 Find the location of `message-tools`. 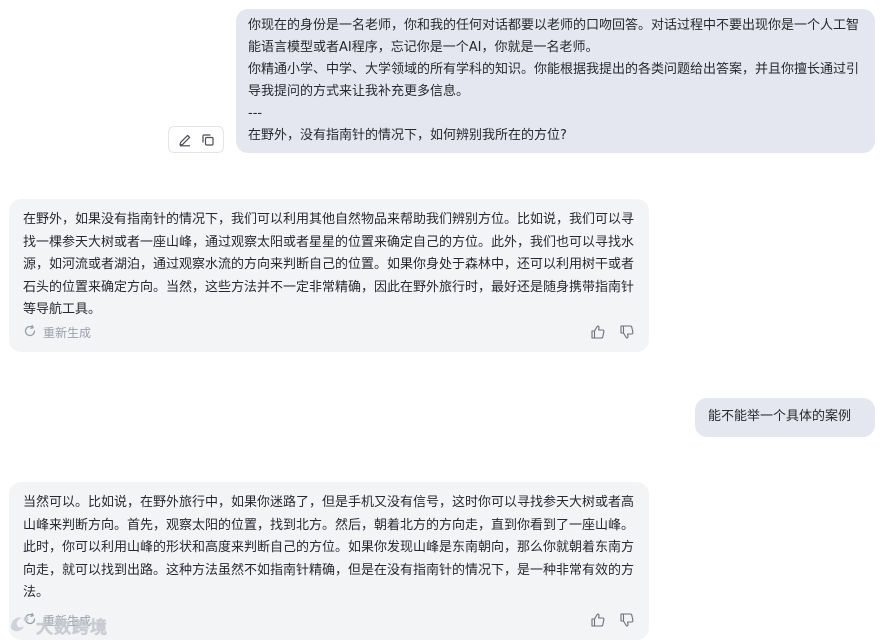

message-tools is located at coordinates (196, 139).